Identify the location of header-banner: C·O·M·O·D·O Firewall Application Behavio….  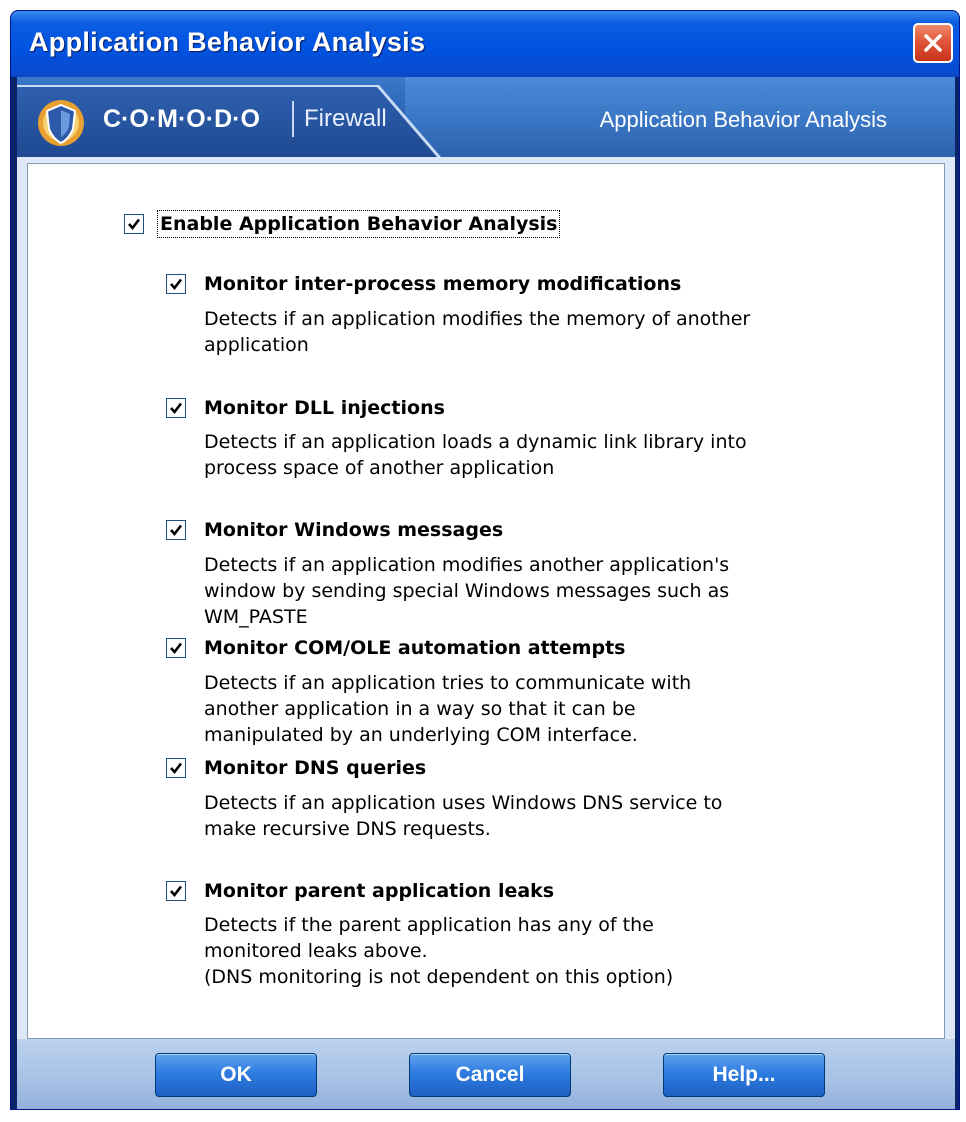
(486, 117).